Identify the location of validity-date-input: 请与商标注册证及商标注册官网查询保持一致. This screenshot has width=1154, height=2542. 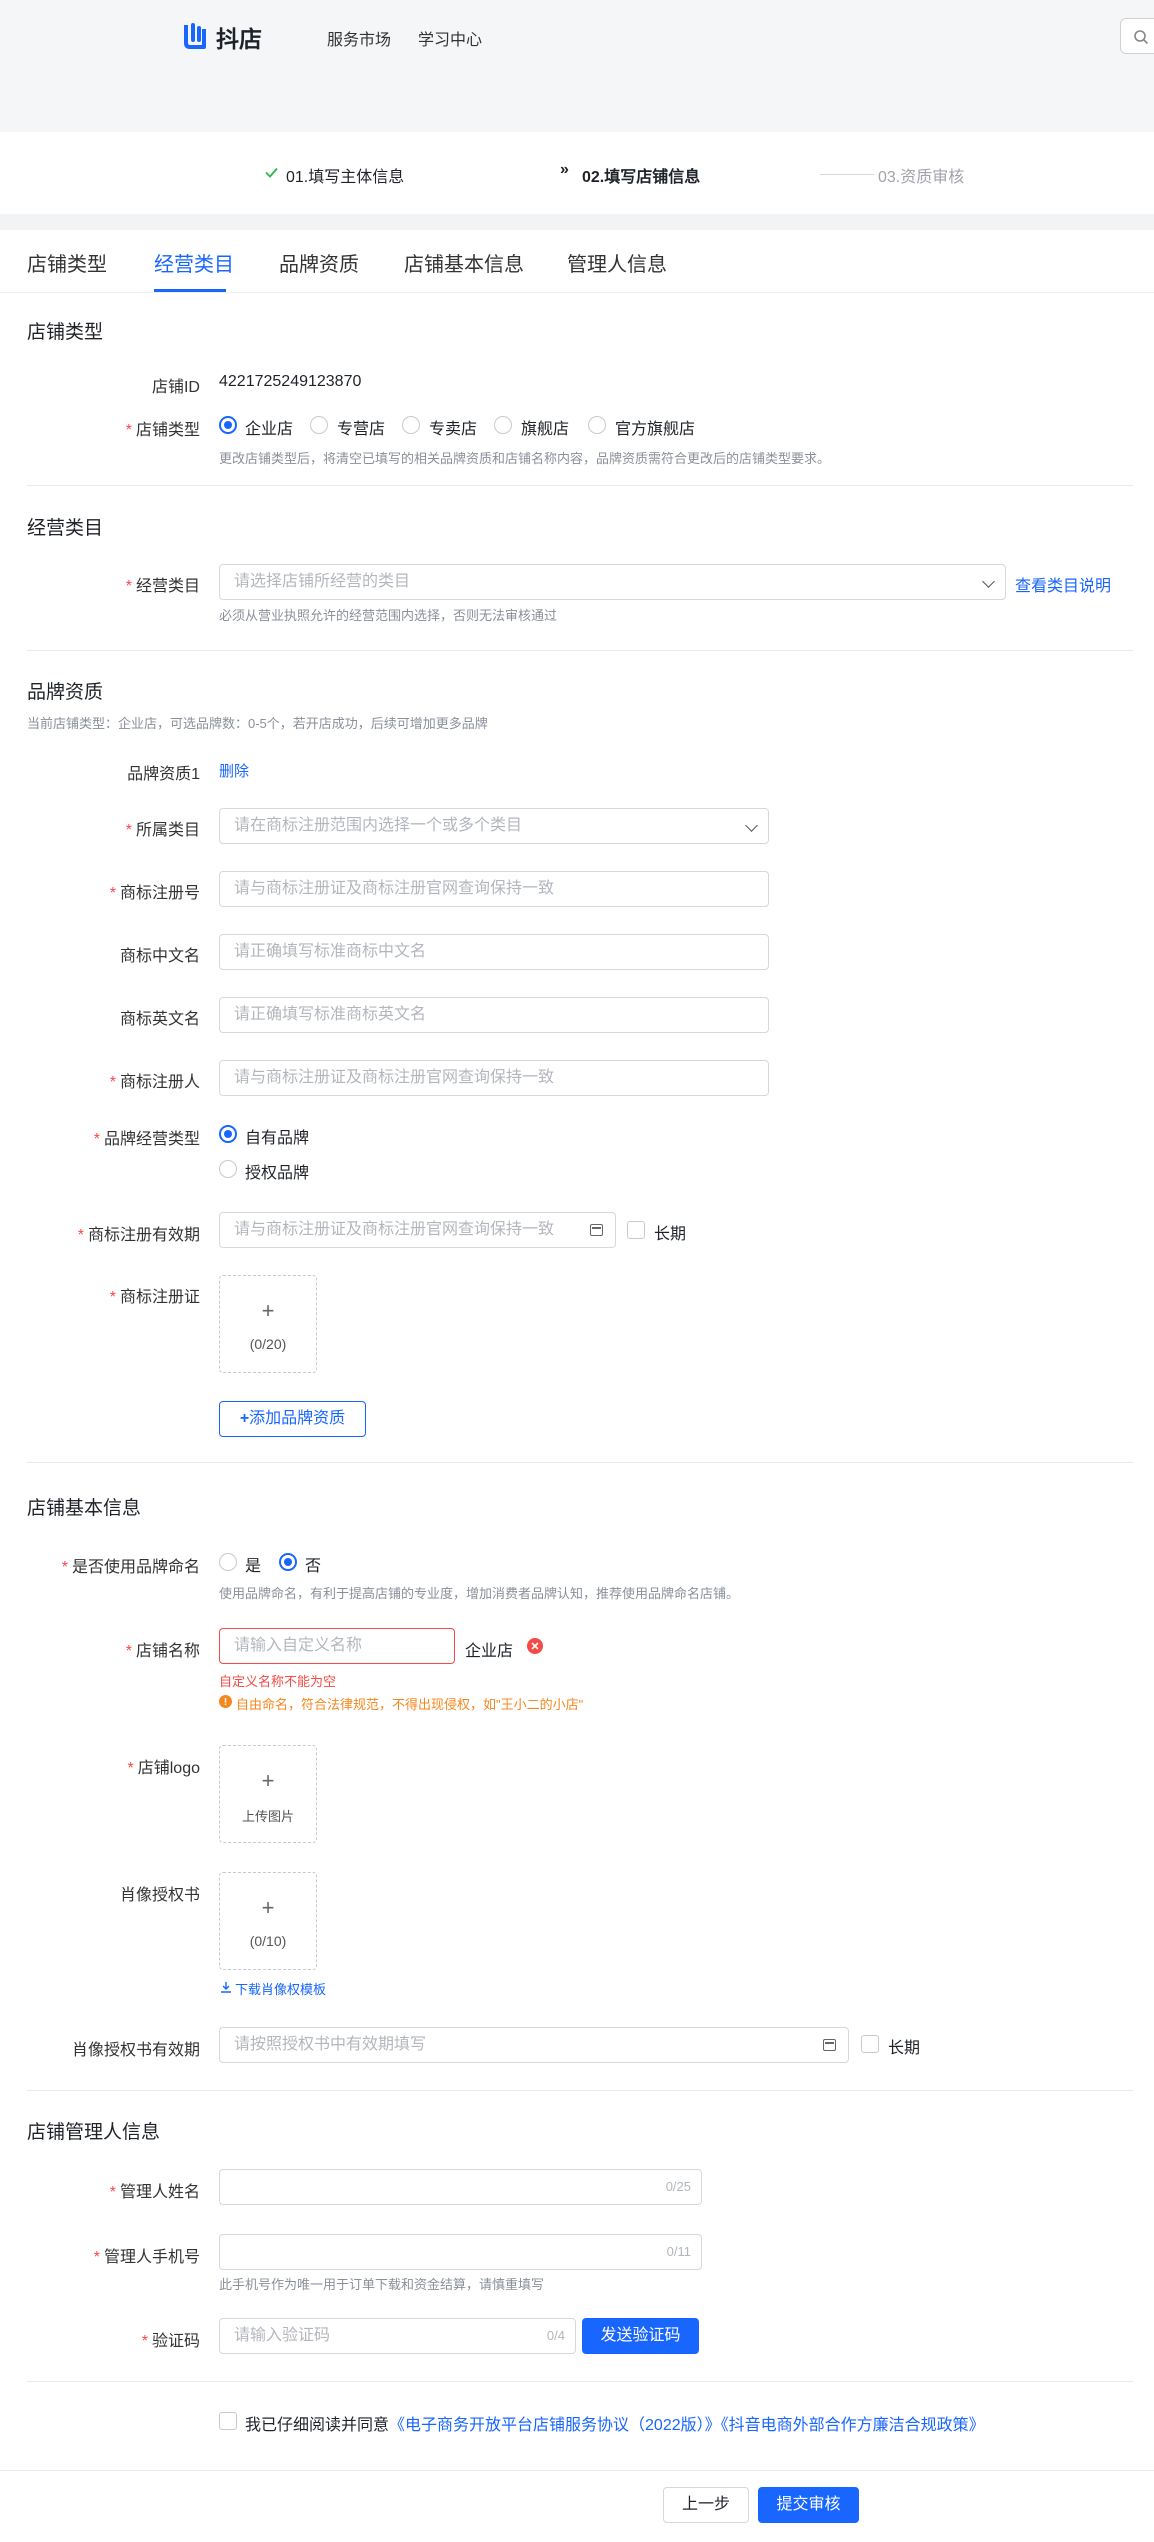
(417, 1230).